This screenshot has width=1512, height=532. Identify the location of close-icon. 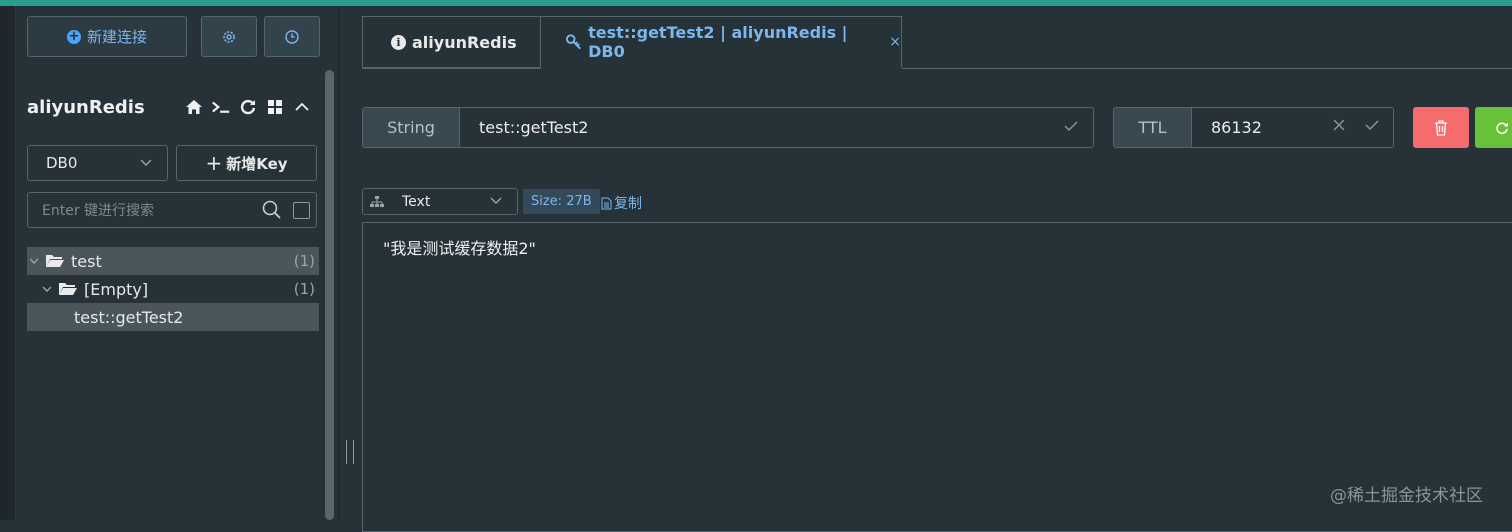
(1339, 127).